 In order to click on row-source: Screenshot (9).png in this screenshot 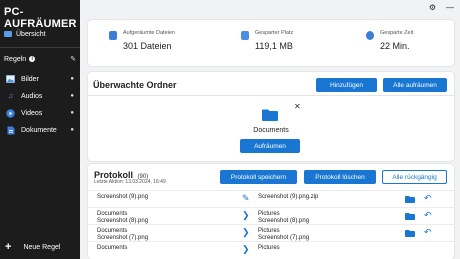, I will do `click(122, 197)`.